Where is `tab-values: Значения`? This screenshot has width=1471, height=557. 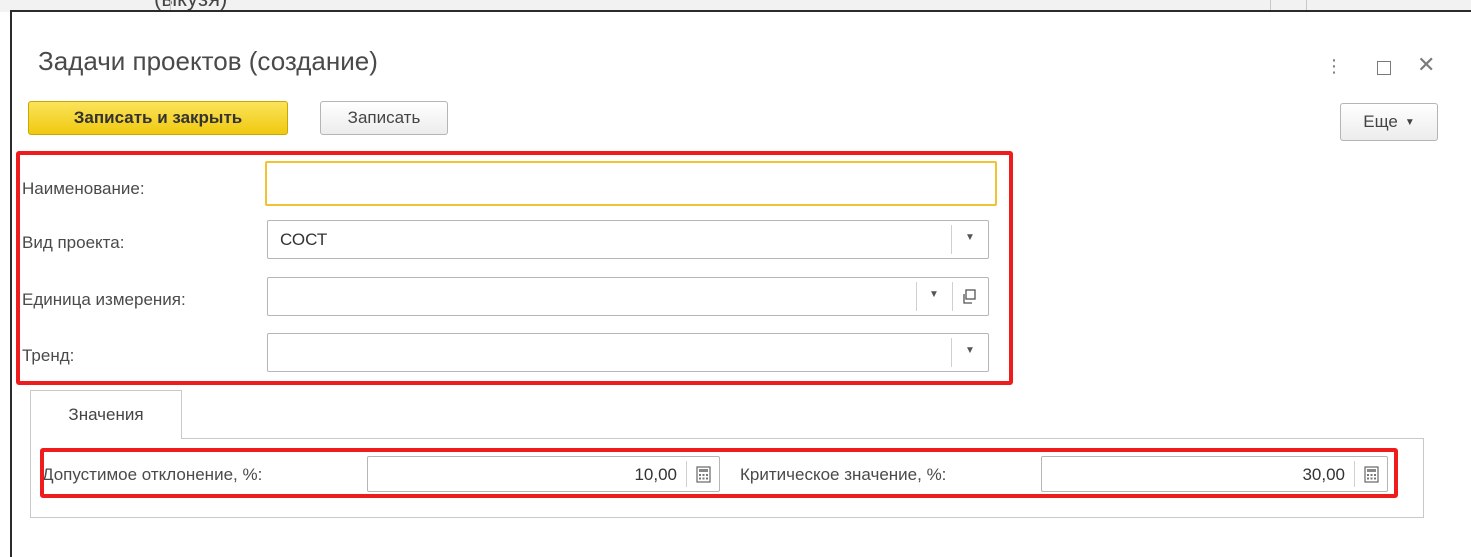 tab-values: Значения is located at coordinates (106, 414).